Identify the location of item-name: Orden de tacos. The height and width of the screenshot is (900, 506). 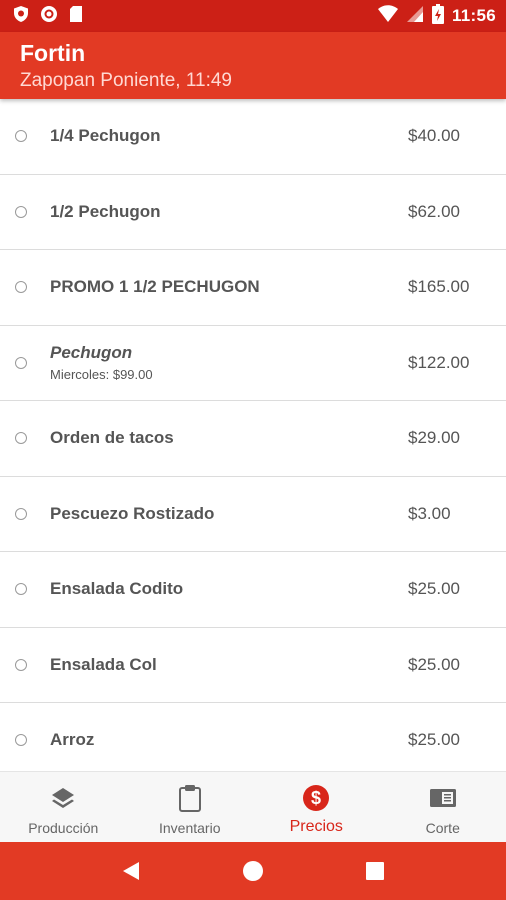
(112, 438).